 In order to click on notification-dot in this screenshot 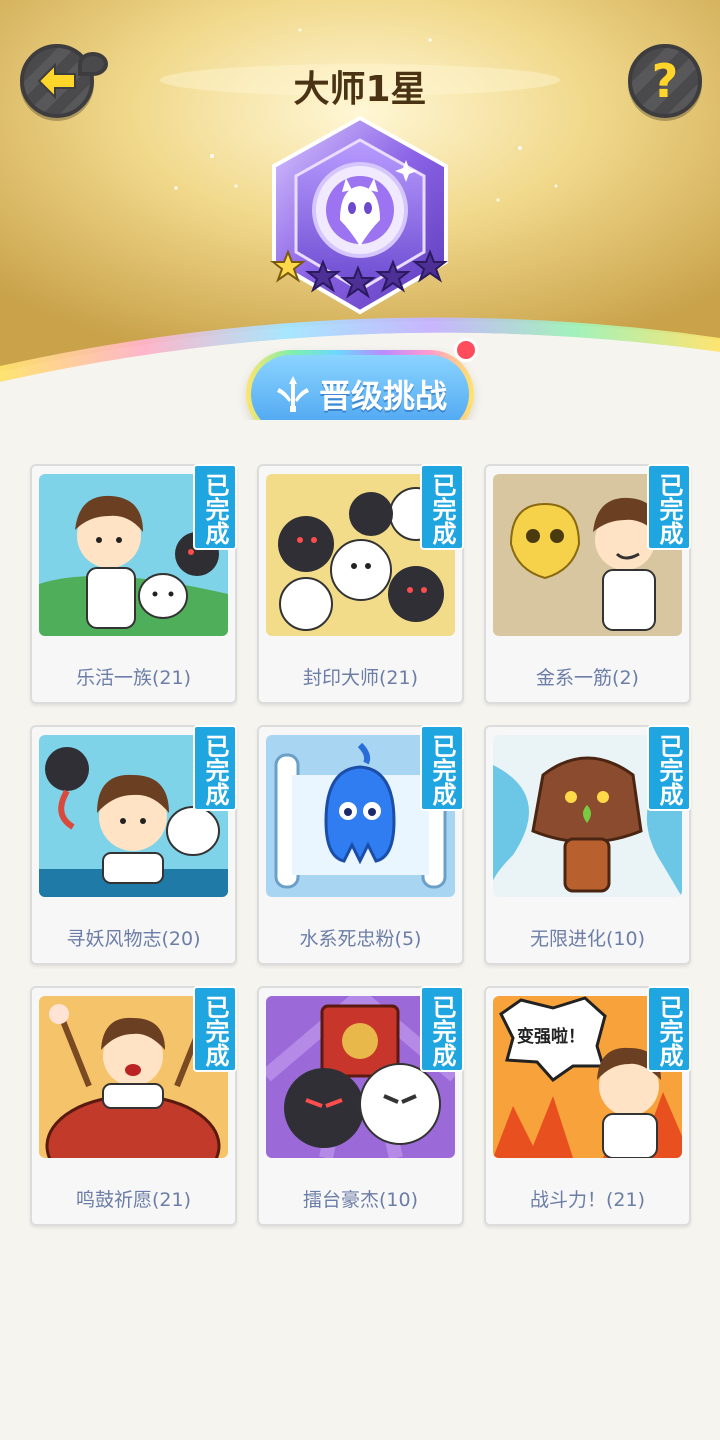, I will do `click(466, 350)`.